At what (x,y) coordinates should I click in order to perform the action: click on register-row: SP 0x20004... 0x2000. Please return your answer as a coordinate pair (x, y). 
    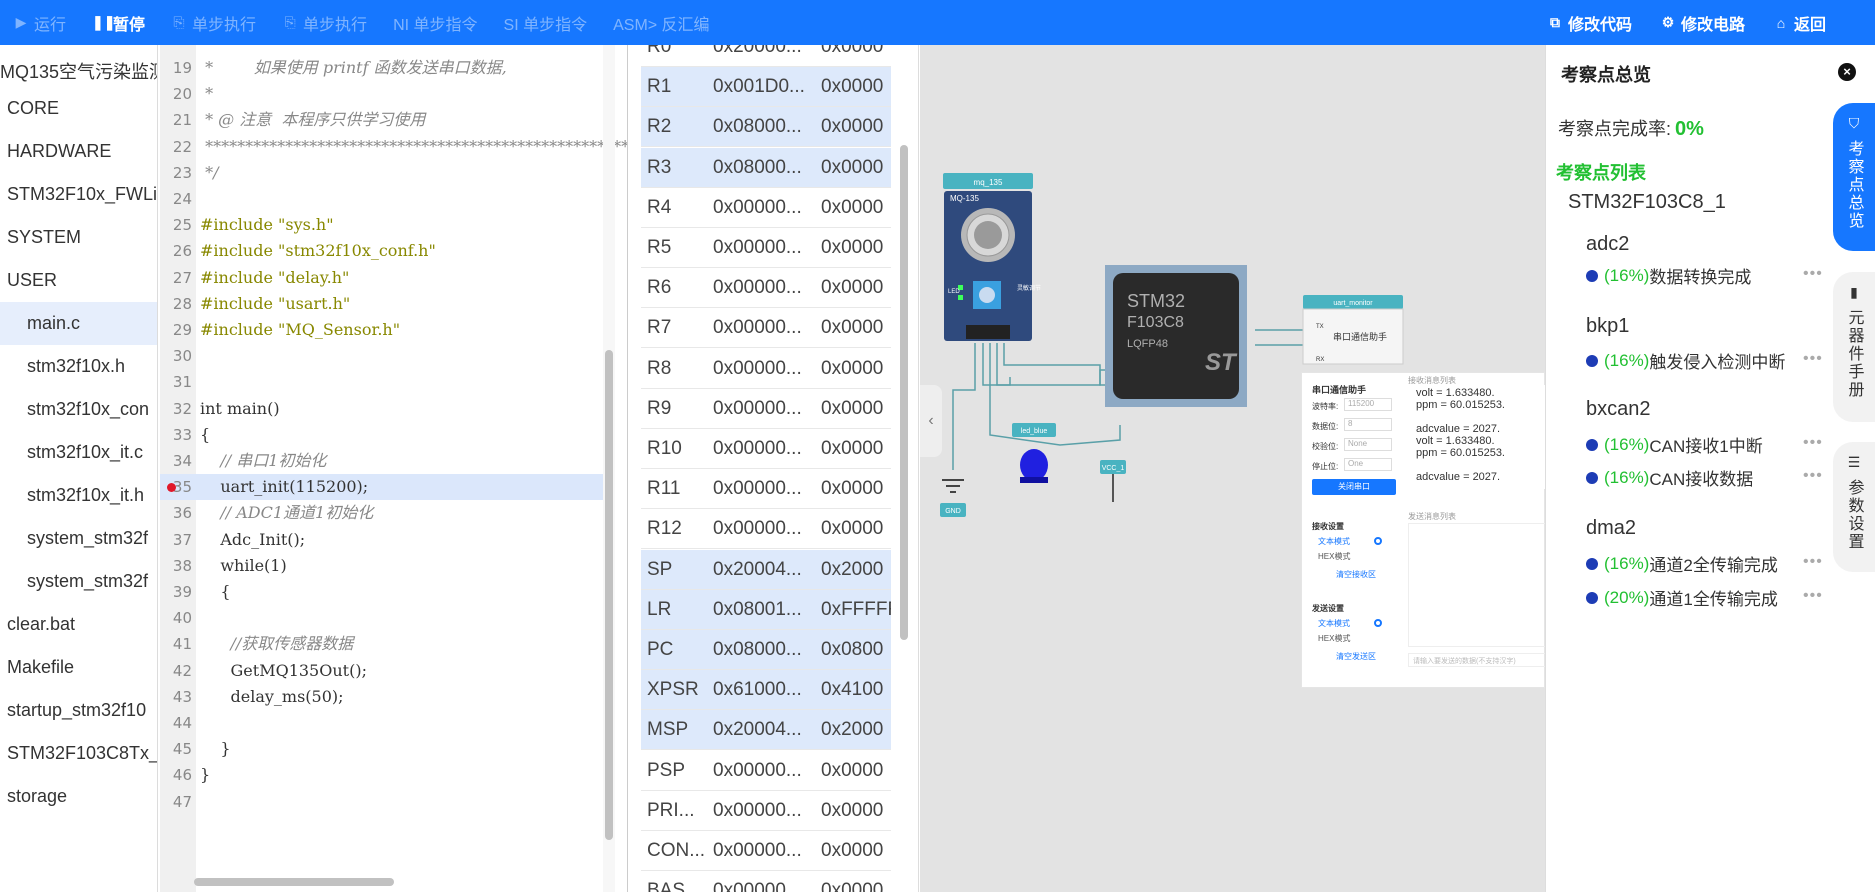
    Looking at the image, I should click on (766, 569).